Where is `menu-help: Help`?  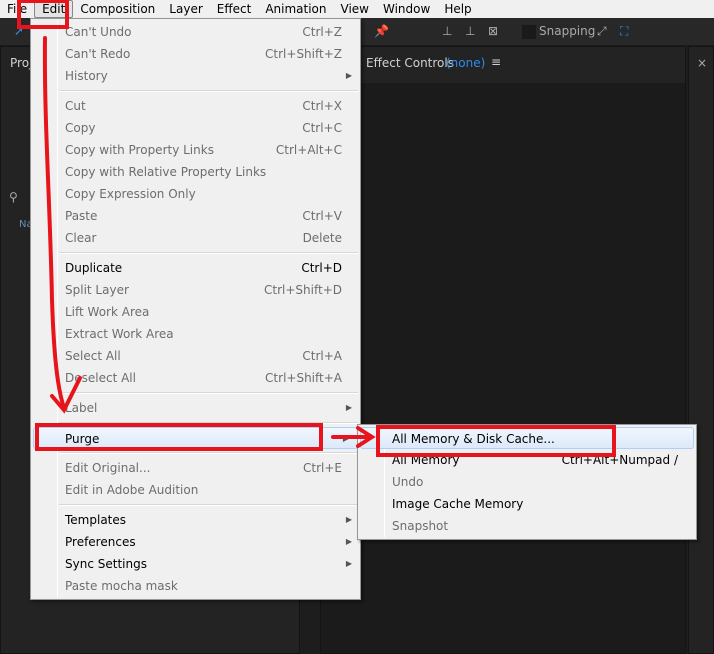 menu-help: Help is located at coordinates (457, 9).